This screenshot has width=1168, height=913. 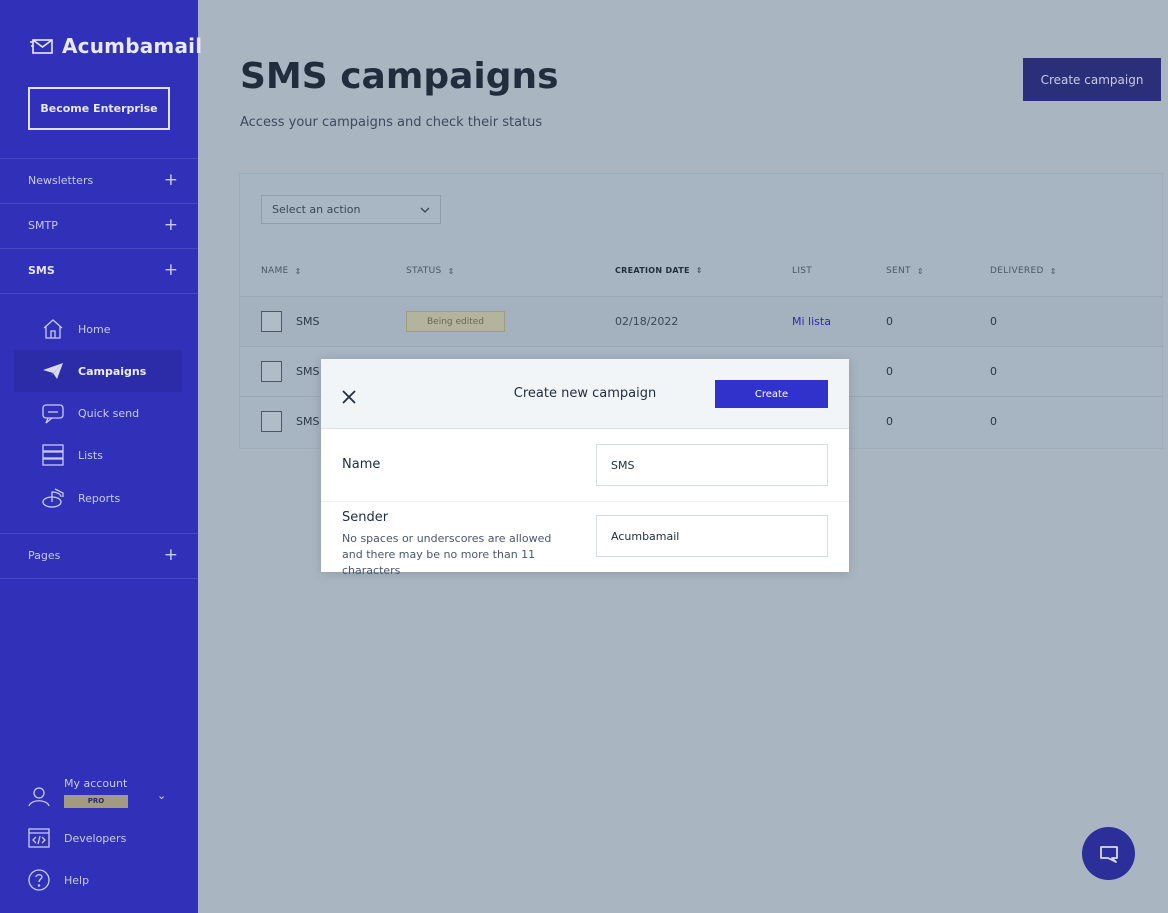 I want to click on brand-logo: Acumbamail, so click(x=116, y=46).